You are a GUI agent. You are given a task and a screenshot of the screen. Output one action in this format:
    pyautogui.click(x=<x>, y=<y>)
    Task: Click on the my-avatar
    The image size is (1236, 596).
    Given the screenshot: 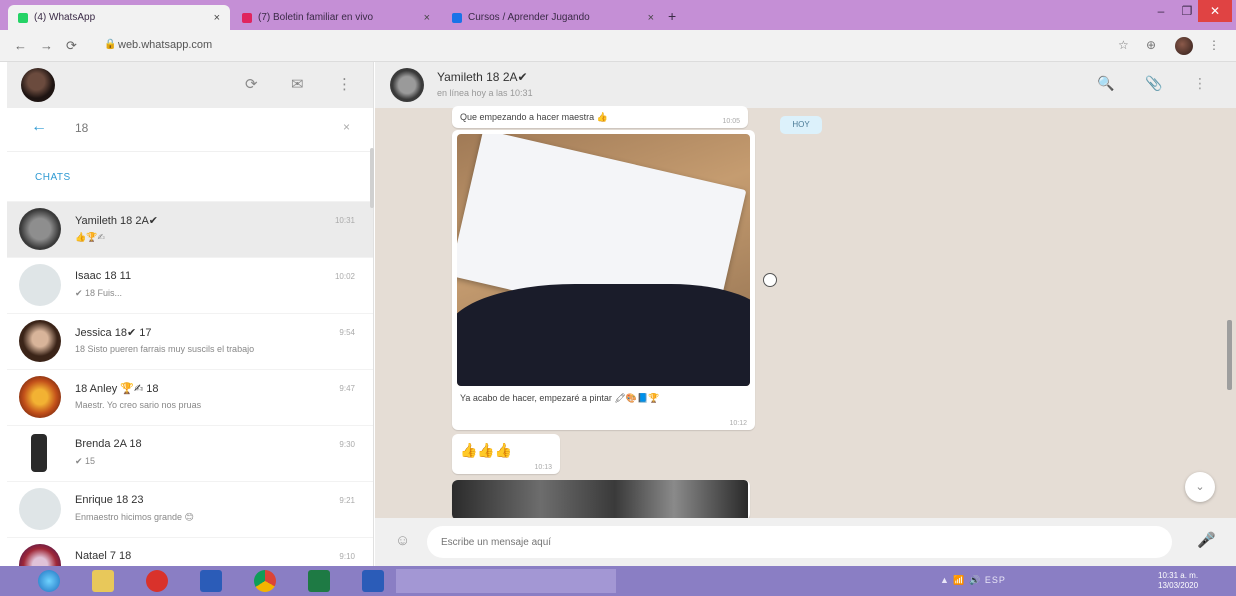 What is the action you would take?
    pyautogui.click(x=38, y=85)
    